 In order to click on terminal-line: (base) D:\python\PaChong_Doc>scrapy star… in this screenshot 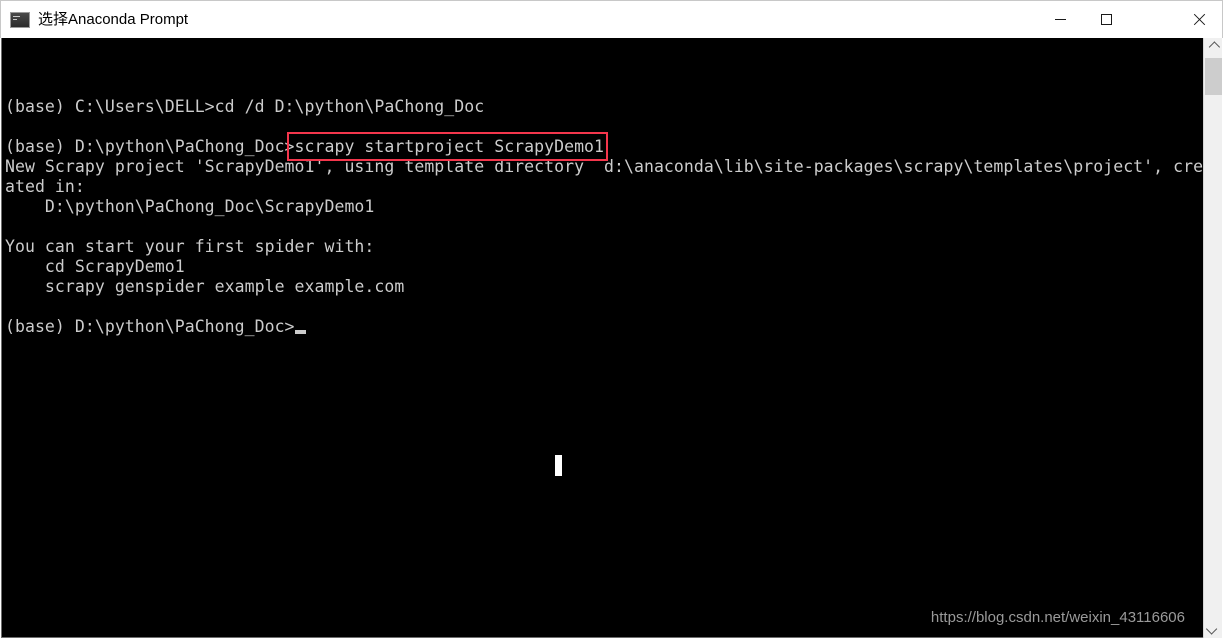, I will do `click(305, 146)`.